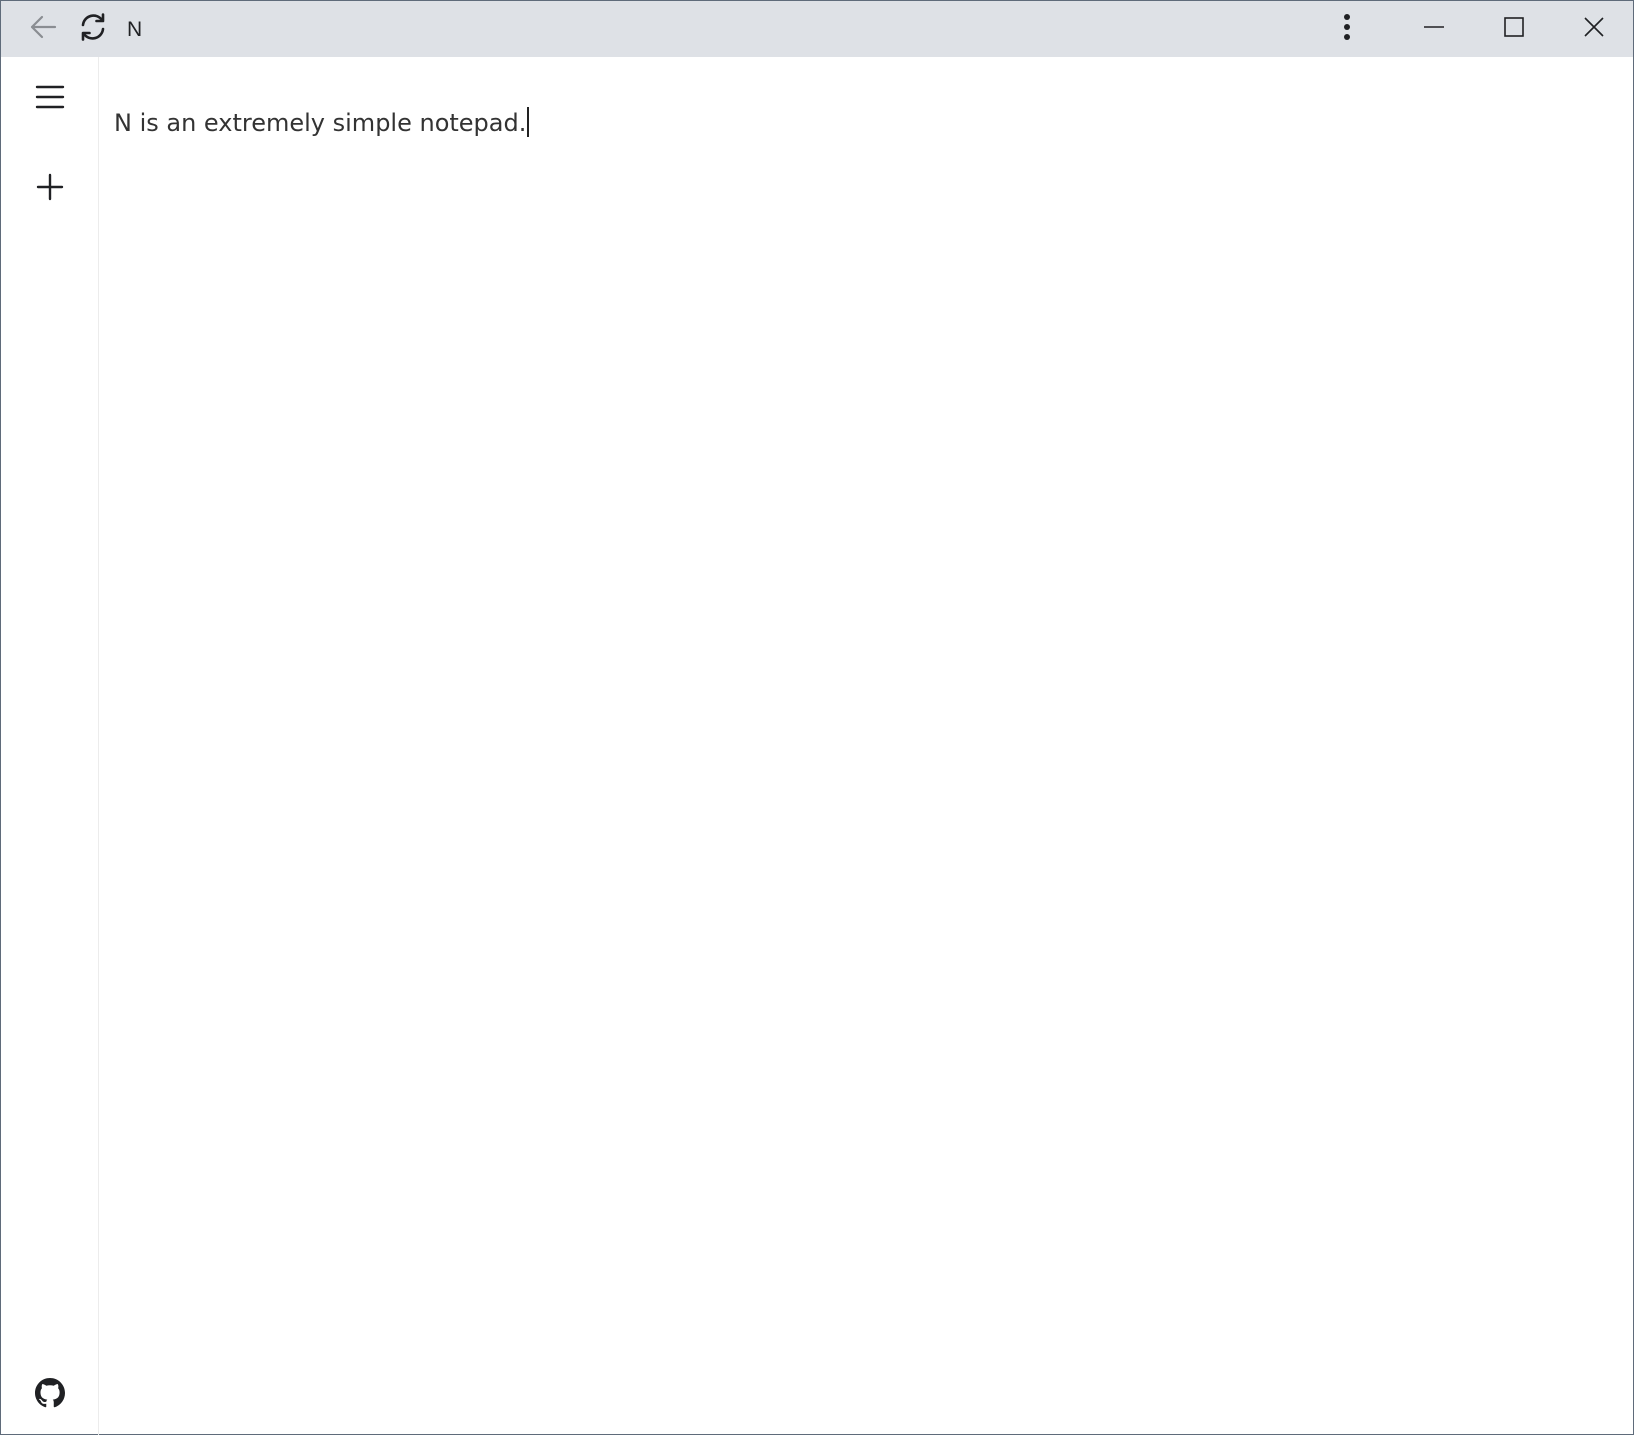 This screenshot has height=1435, width=1634. I want to click on window-title: N, so click(135, 29).